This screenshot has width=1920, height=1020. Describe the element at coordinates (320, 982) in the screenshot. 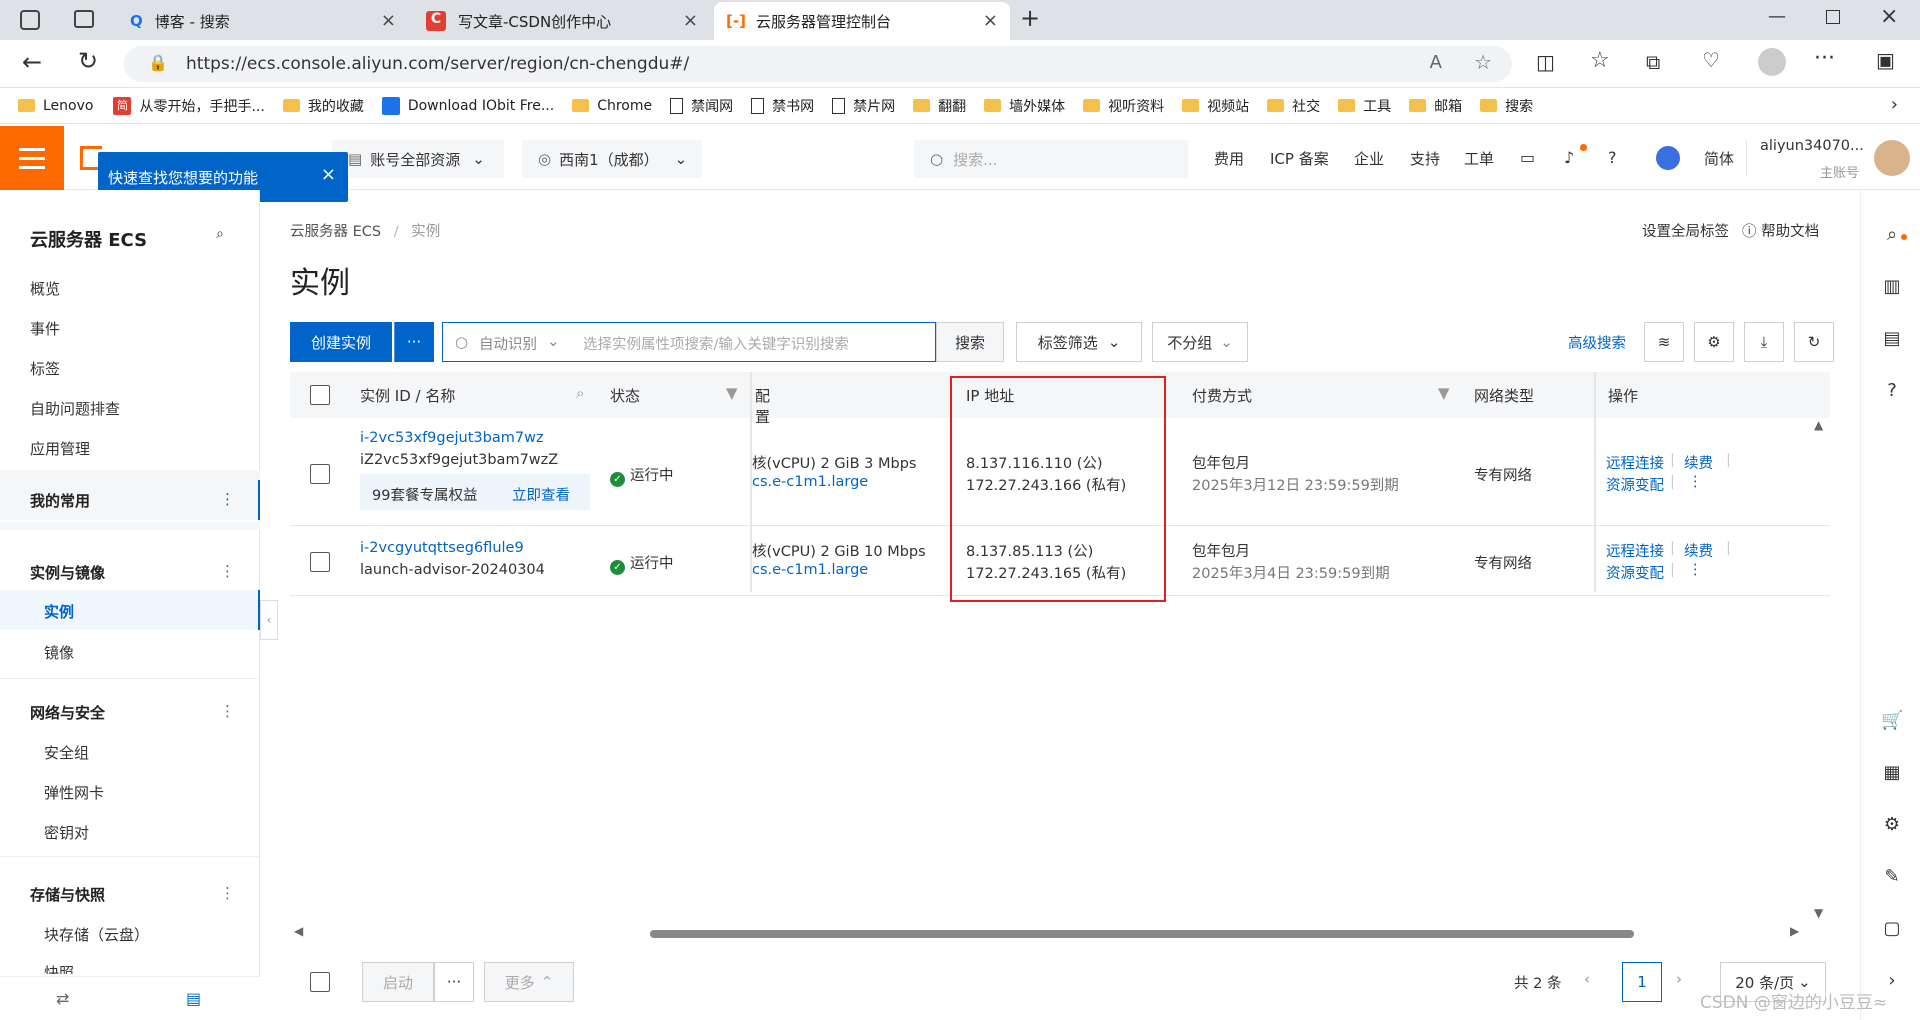

I see `footer-select-checkbox` at that location.